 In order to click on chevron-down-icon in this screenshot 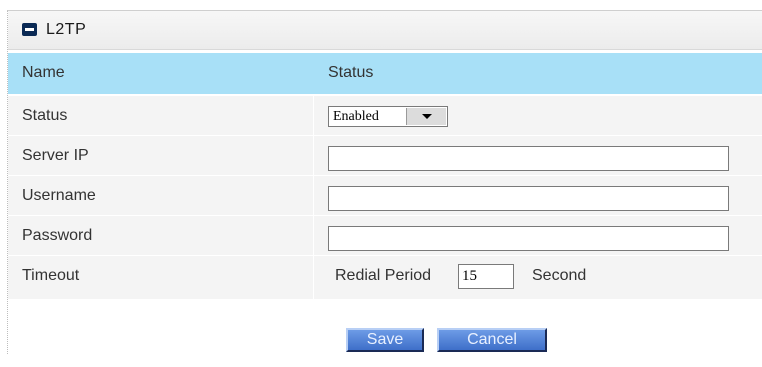, I will do `click(426, 116)`.